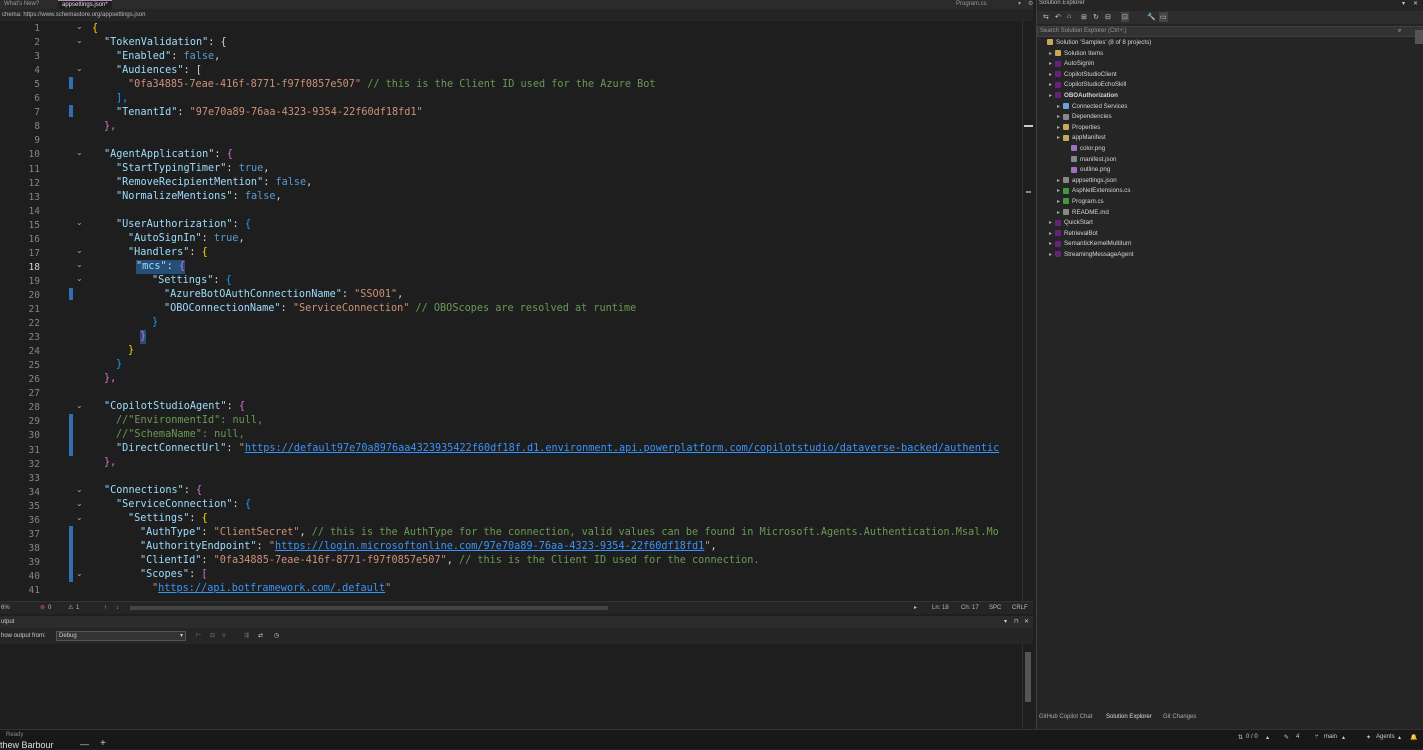 The height and width of the screenshot is (750, 1423). I want to click on minimize-icon: —, so click(84, 744).